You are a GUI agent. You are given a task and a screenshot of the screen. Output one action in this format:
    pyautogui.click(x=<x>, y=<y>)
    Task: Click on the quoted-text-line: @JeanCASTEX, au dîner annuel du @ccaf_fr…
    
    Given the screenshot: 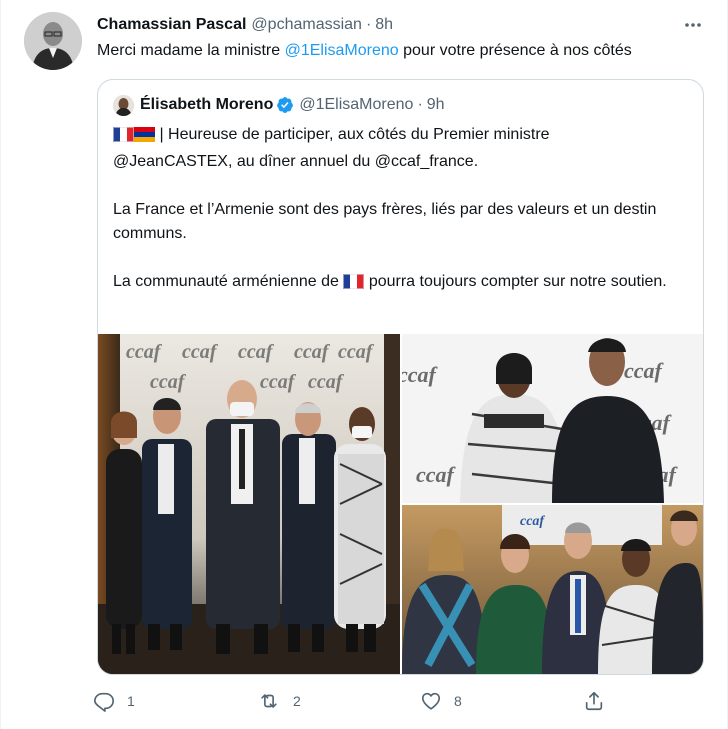 What is the action you would take?
    pyautogui.click(x=296, y=161)
    